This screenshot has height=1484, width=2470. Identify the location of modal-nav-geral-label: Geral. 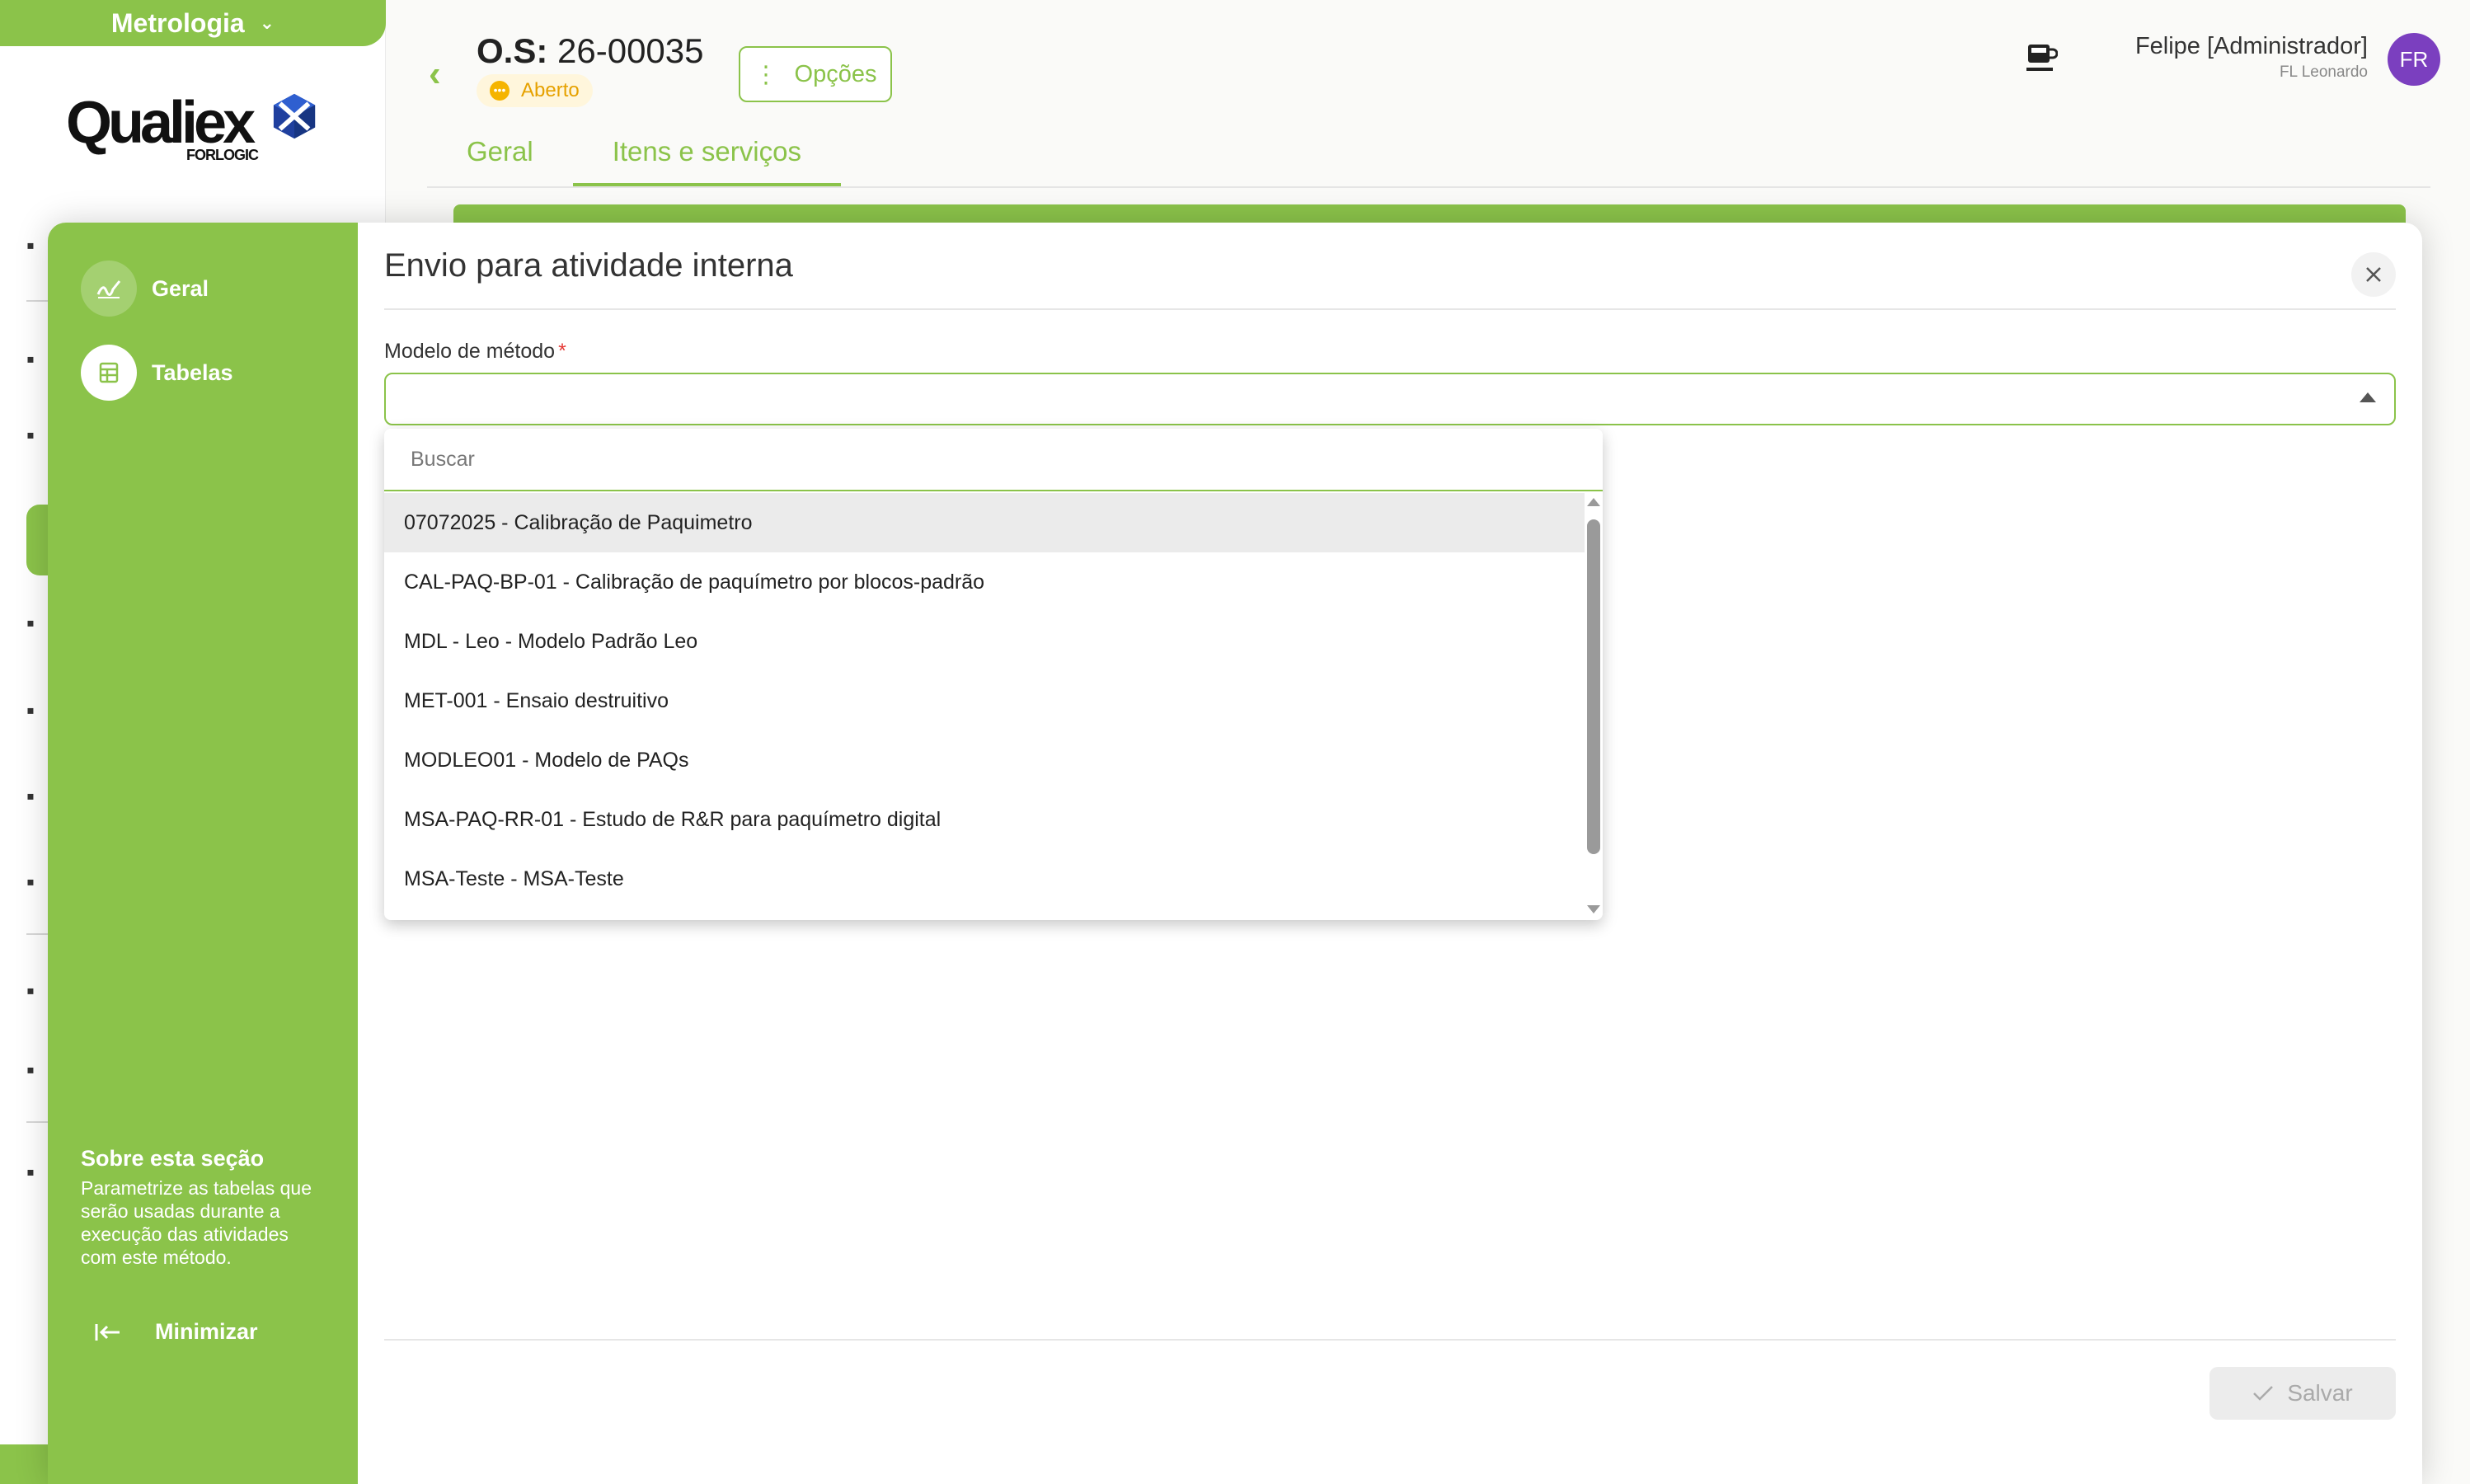
(180, 288).